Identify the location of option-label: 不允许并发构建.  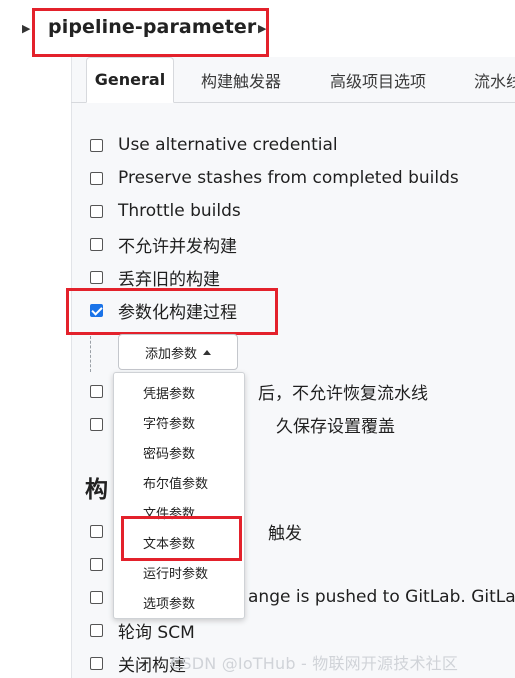
(177, 246).